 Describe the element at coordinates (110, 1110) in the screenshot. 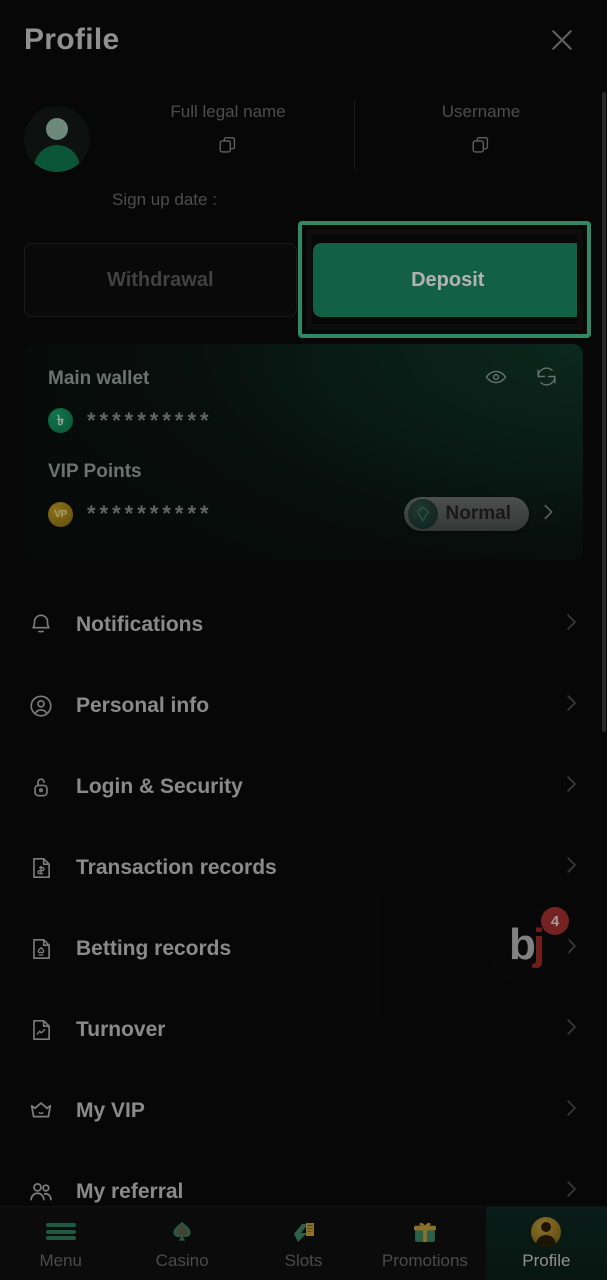

I see `menu-item-label: My VIP` at that location.